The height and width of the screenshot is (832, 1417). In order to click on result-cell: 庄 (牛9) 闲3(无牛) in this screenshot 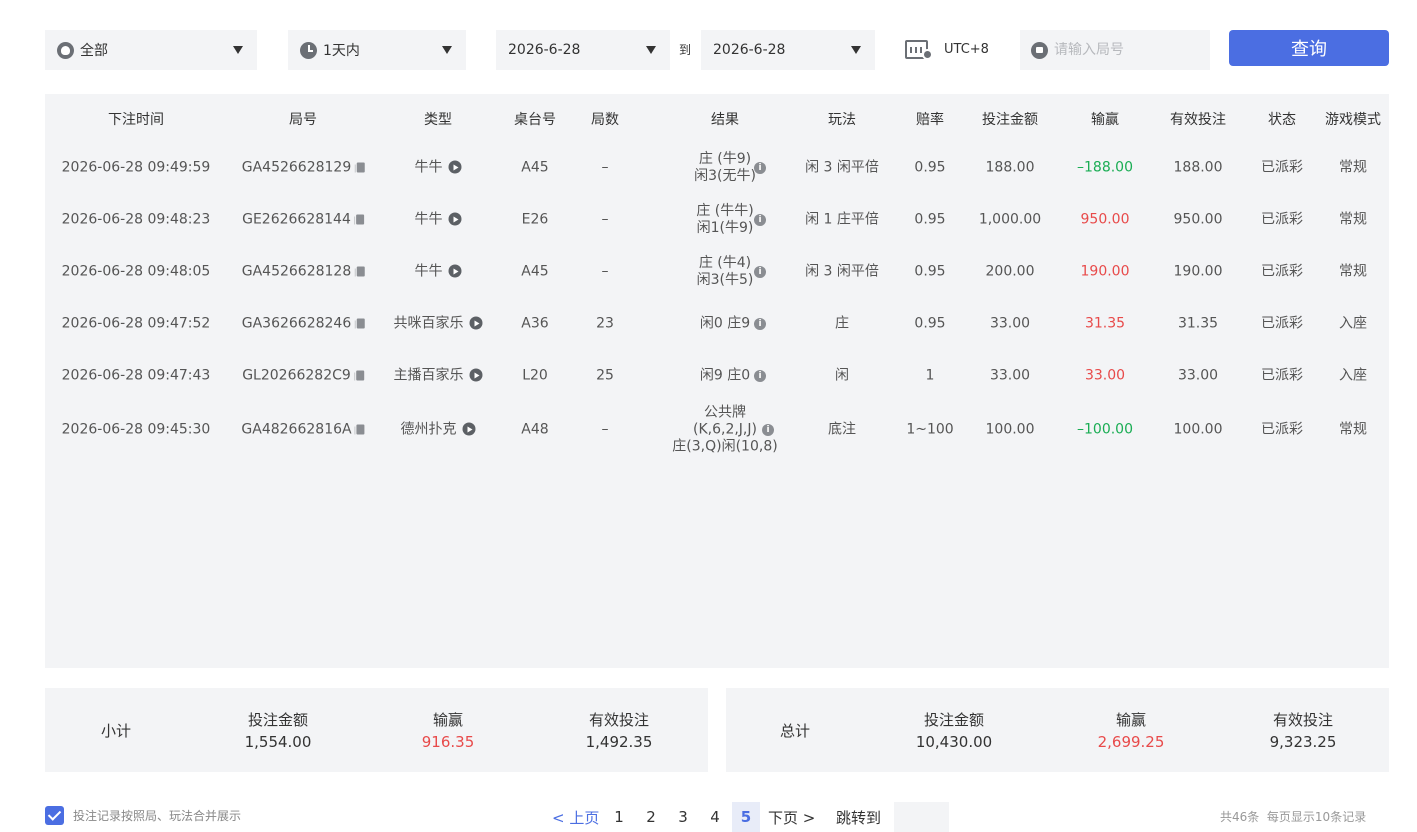, I will do `click(725, 168)`.